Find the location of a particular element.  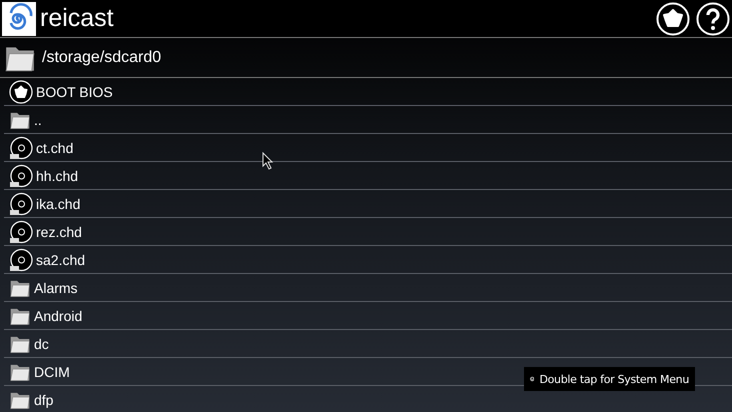

toast-message: Double tap for System Menu is located at coordinates (614, 379).